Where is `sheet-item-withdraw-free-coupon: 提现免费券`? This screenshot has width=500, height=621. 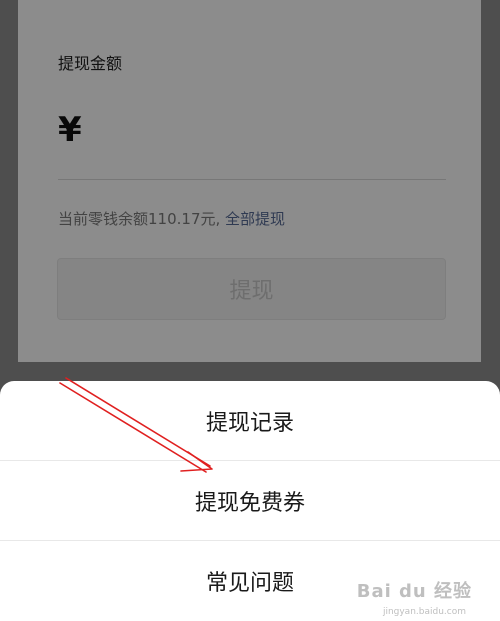 sheet-item-withdraw-free-coupon: 提现免费券 is located at coordinates (250, 501).